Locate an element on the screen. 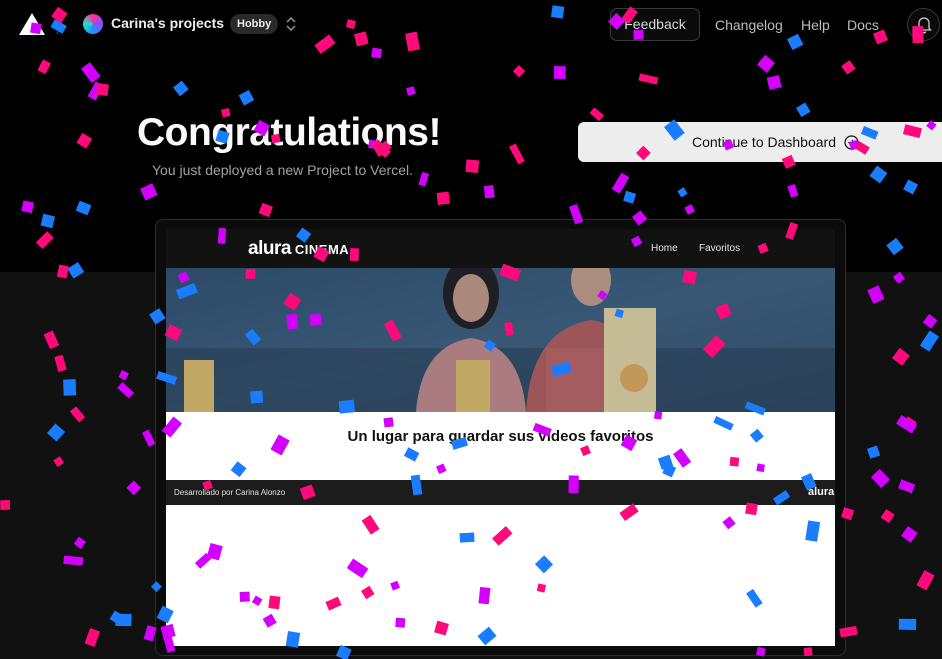  preview-brand-main: alura is located at coordinates (269, 248).